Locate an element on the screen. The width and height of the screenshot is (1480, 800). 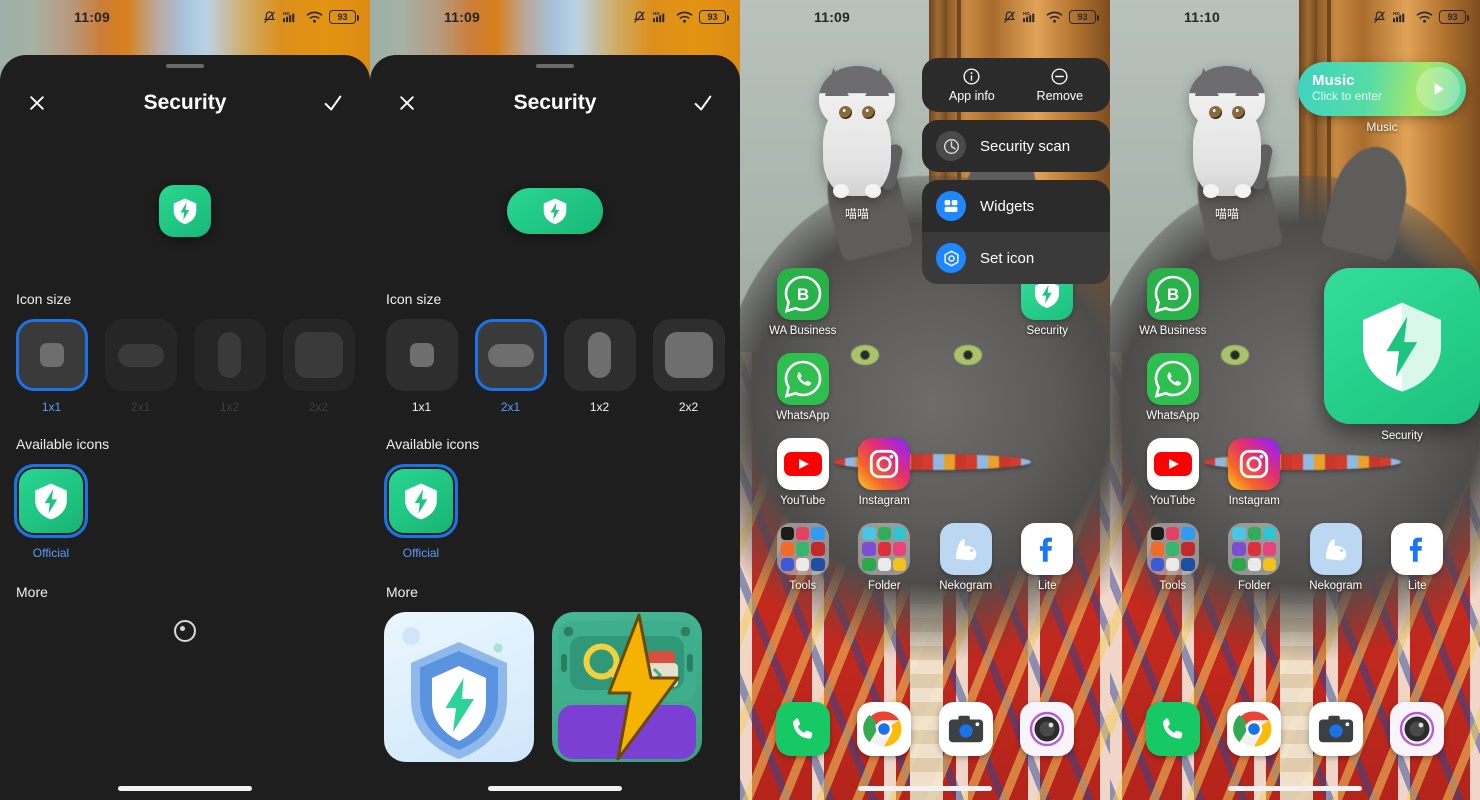
context-menu-scan-card: Security scan is located at coordinates (1016, 146).